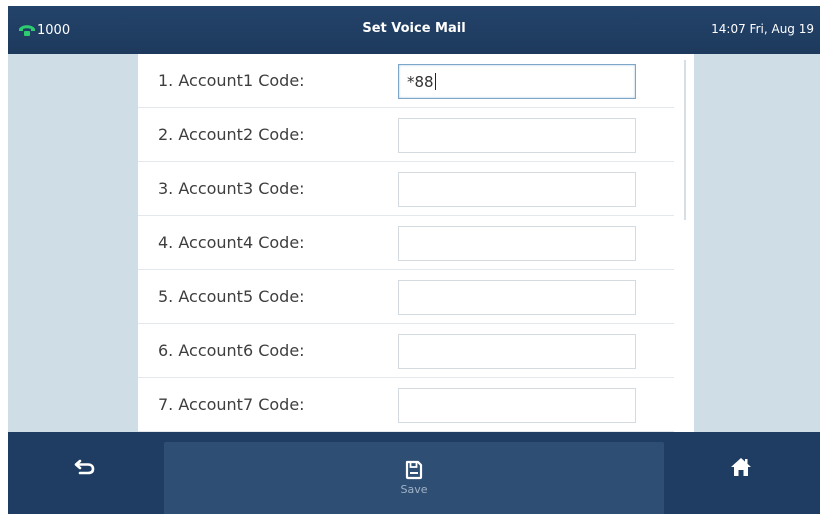 The height and width of the screenshot is (520, 826). I want to click on account1-code-value: *88, so click(420, 81).